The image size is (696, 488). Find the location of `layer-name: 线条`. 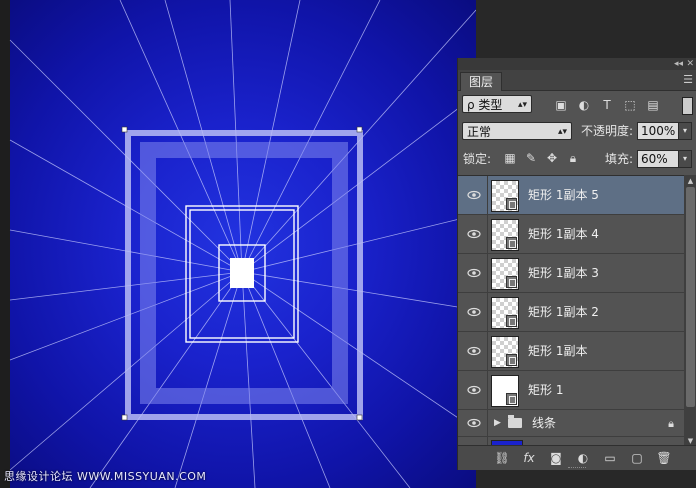

layer-name: 线条 is located at coordinates (544, 423).